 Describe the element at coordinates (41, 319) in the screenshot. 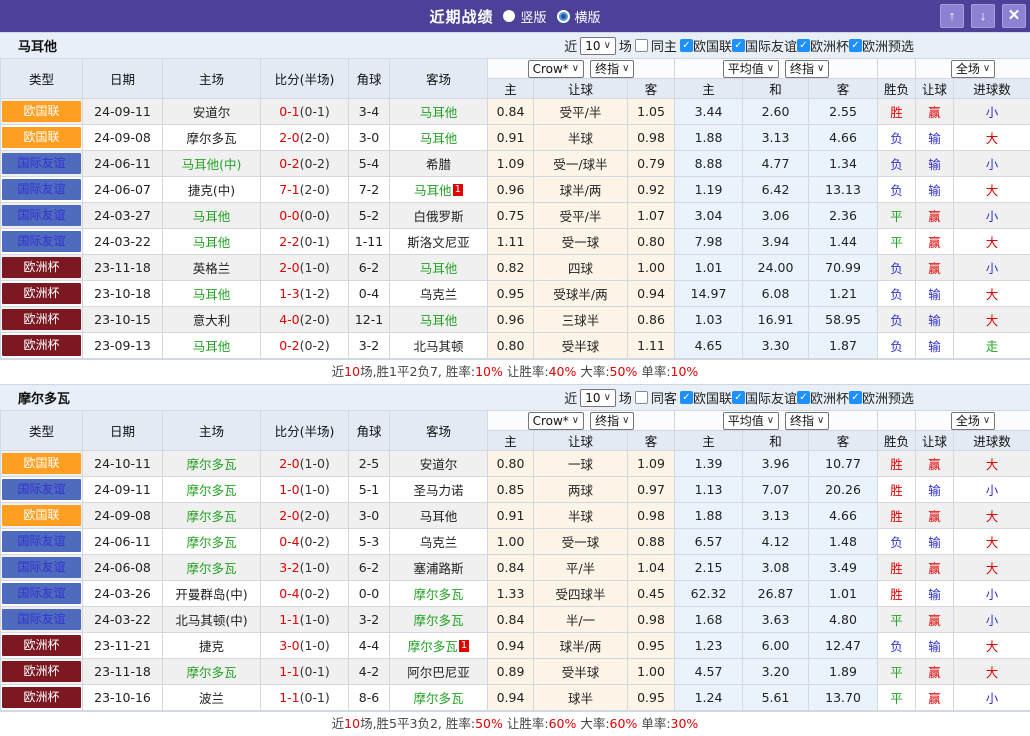

I see `league-badge: 欧洲杯` at that location.